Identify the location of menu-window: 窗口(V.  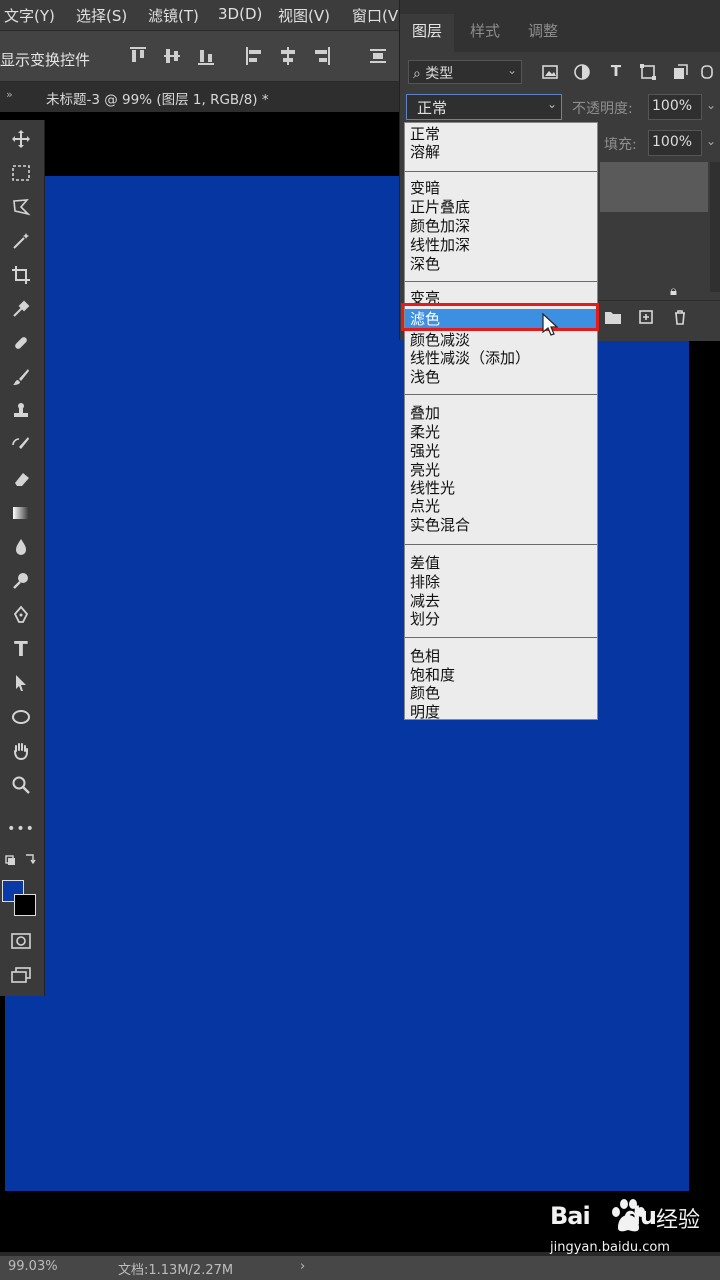
(375, 15).